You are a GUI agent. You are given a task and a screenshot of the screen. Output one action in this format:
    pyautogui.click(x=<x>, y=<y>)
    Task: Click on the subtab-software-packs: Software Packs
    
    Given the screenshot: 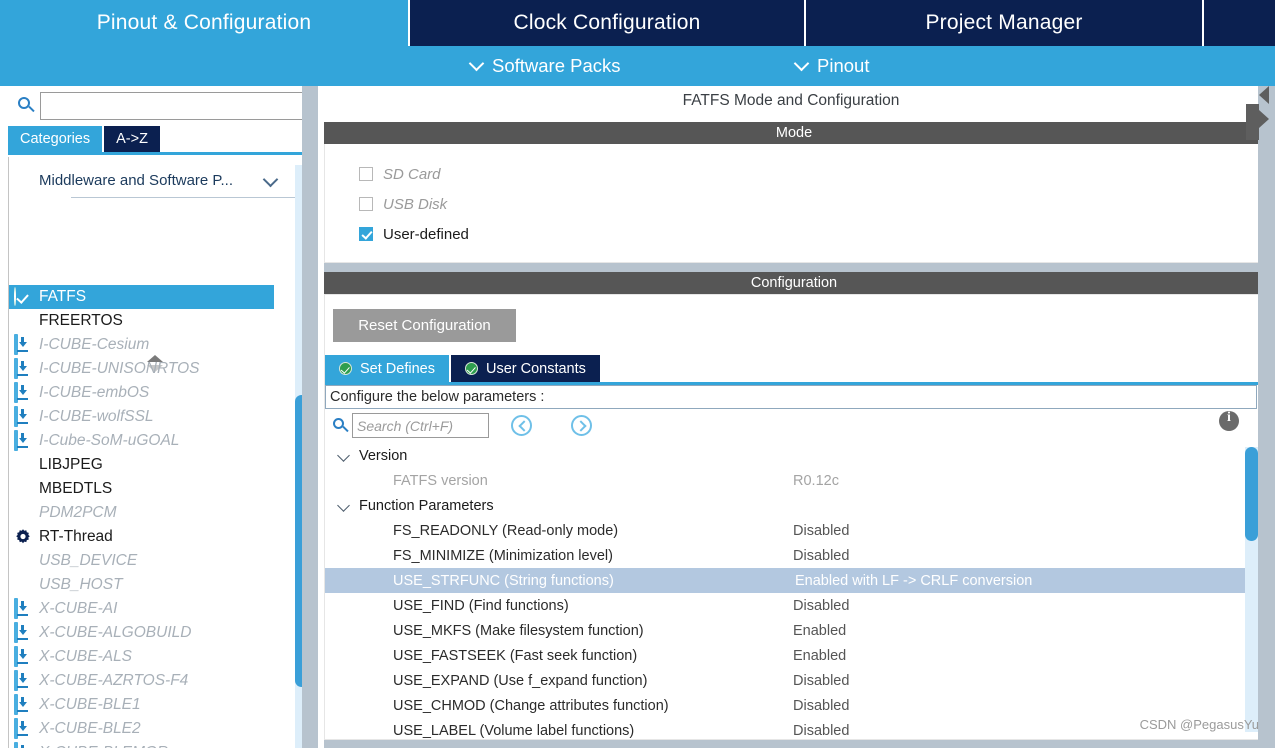 What is the action you would take?
    pyautogui.click(x=545, y=66)
    